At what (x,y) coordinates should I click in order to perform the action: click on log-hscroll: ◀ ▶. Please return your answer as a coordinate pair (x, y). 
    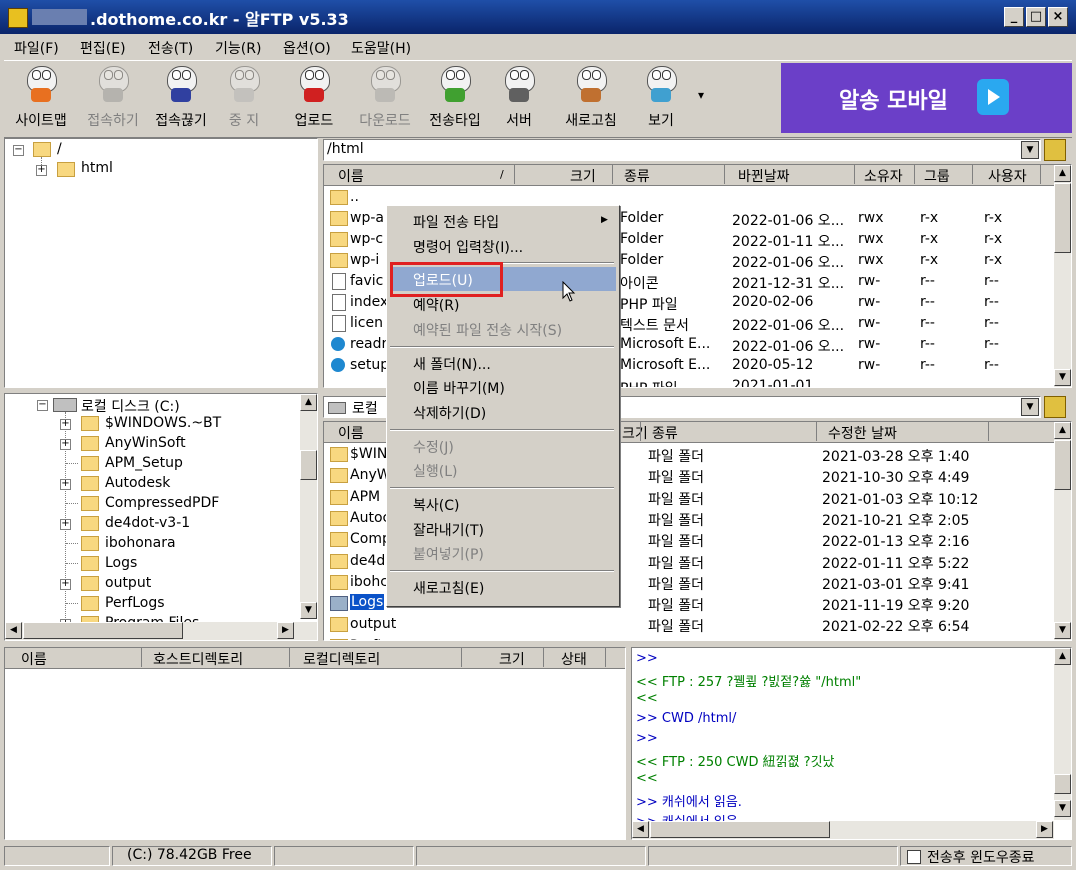
    Looking at the image, I should click on (843, 830).